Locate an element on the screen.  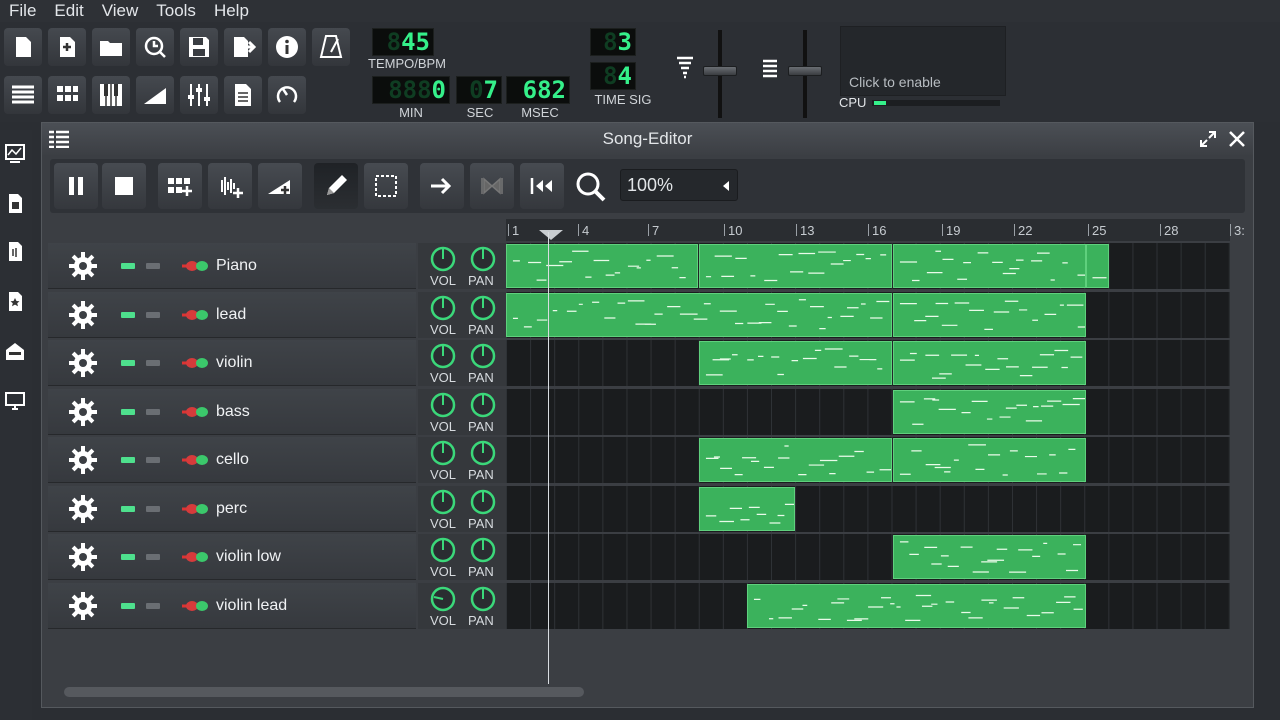
menu-help: Help is located at coordinates (231, 11).